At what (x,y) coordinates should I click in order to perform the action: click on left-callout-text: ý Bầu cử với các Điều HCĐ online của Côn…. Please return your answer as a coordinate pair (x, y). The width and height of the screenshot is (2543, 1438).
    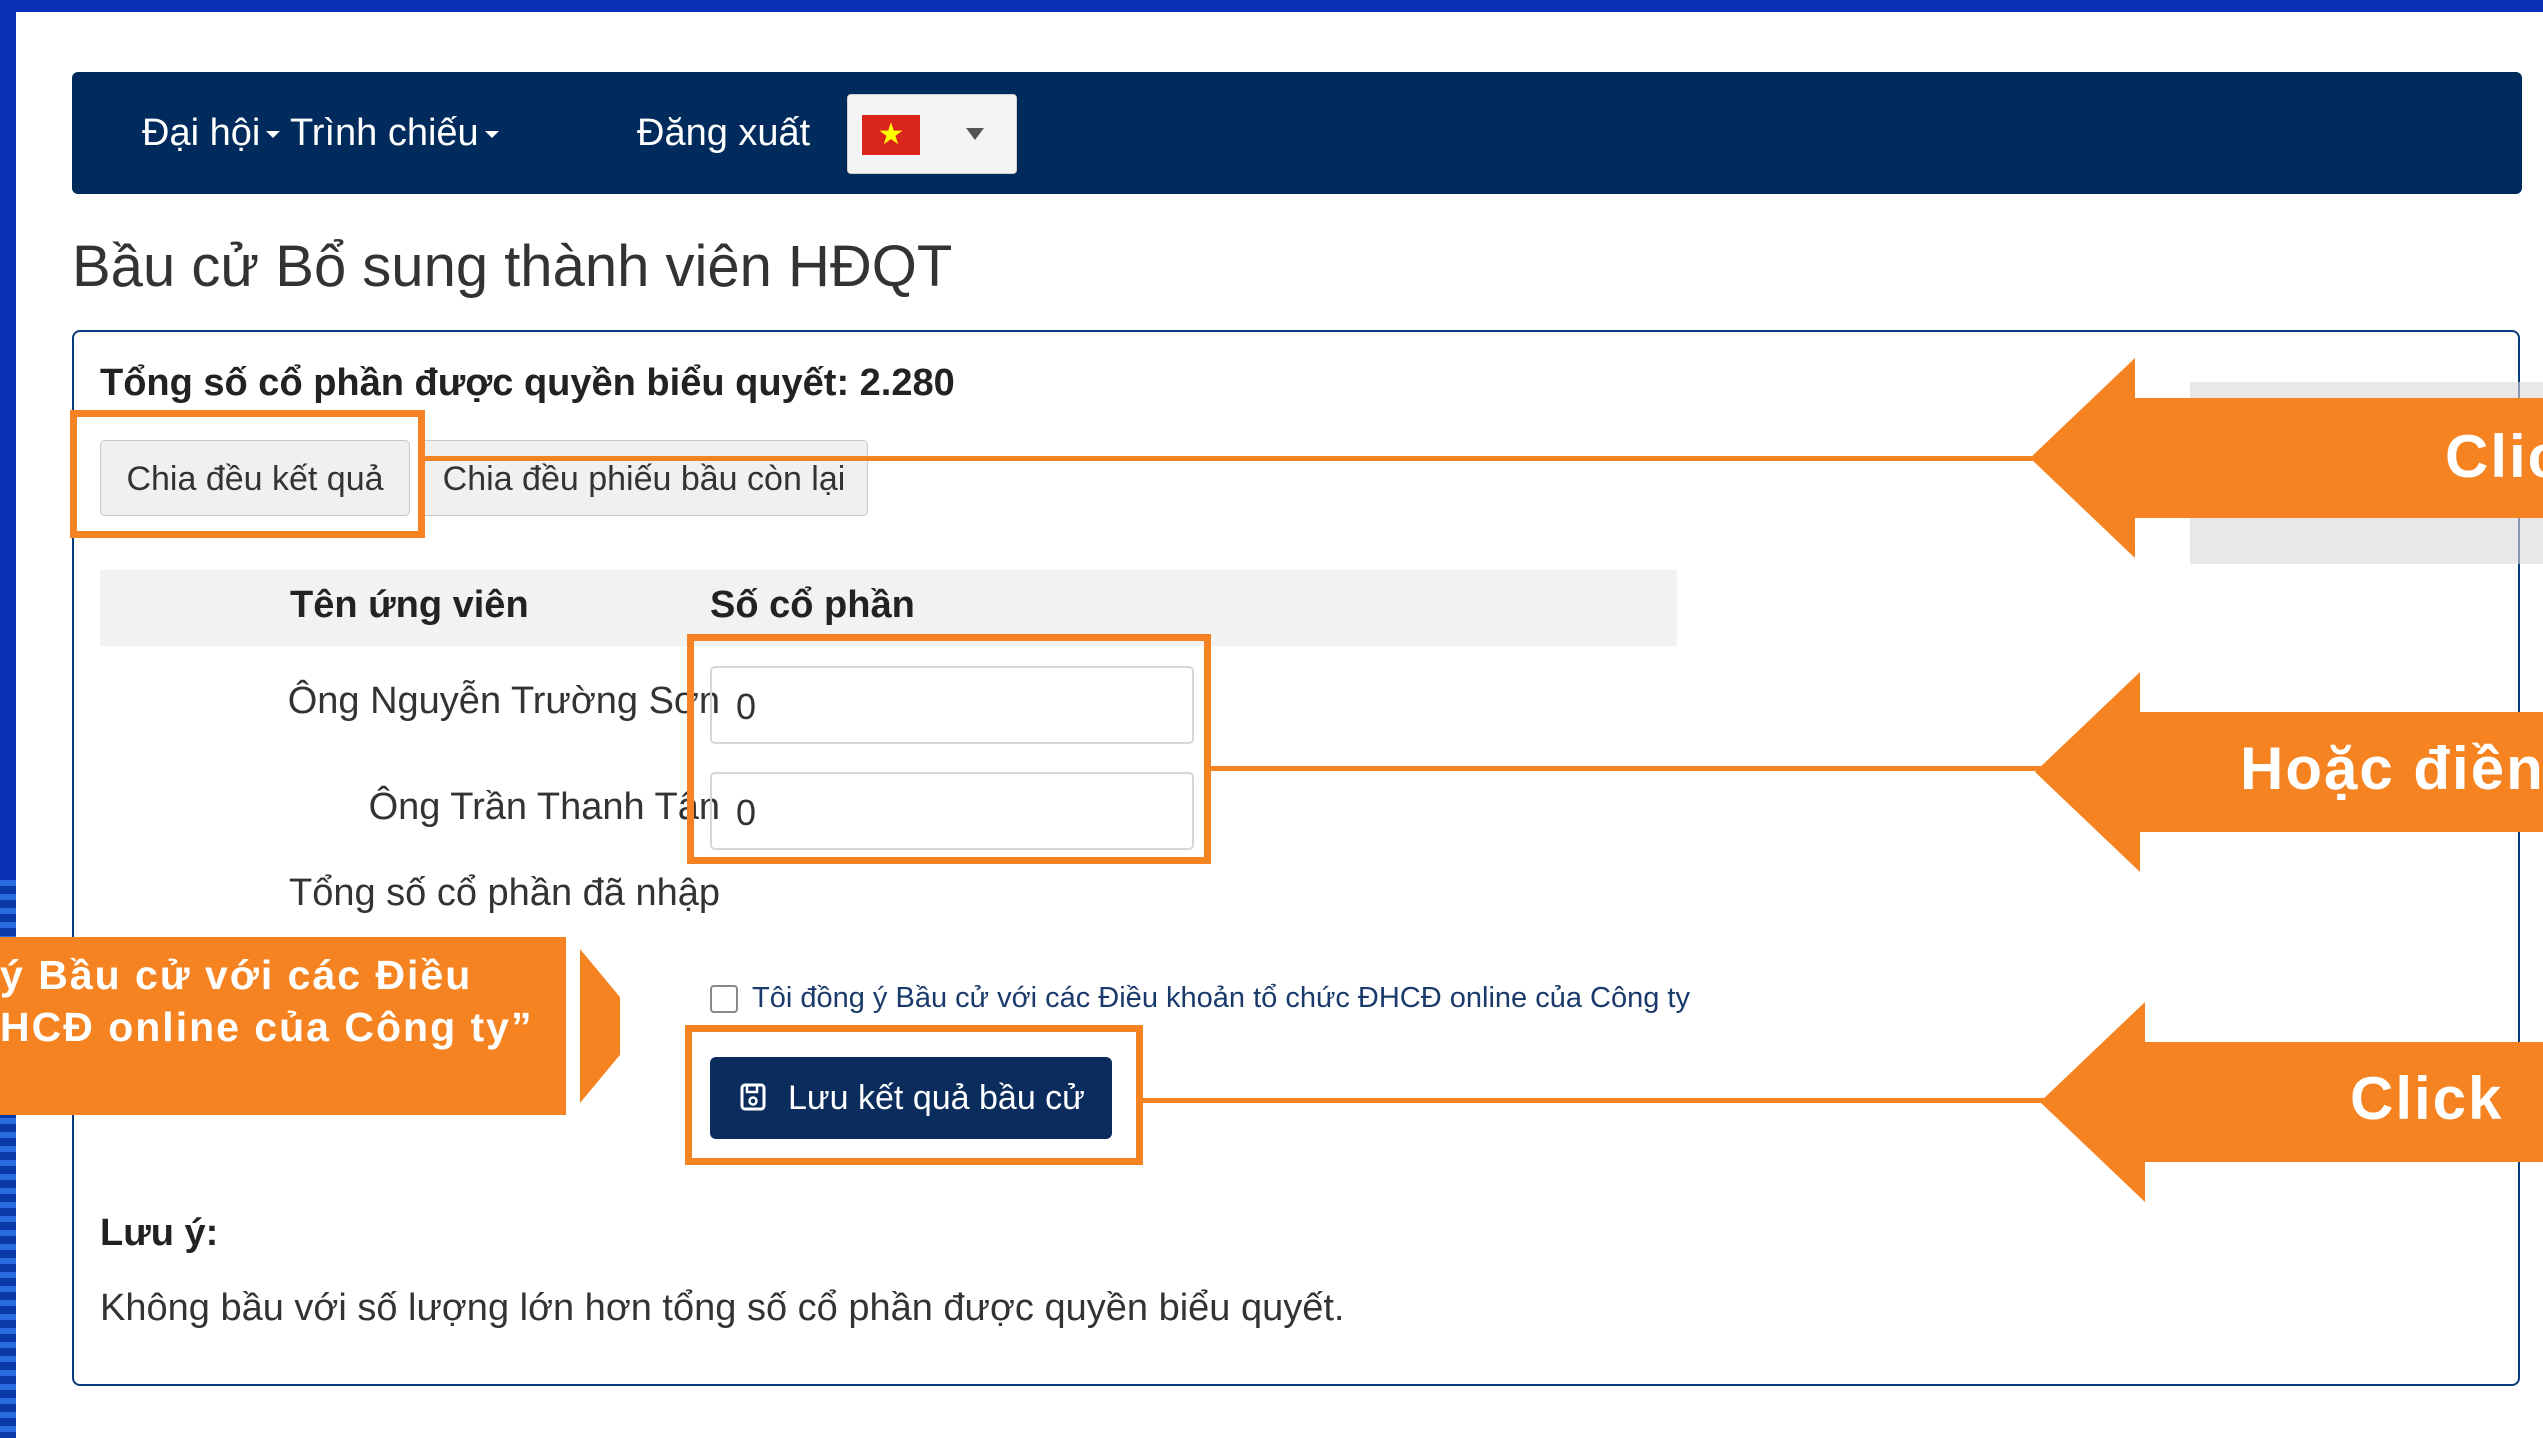
    Looking at the image, I should click on (285, 1001).